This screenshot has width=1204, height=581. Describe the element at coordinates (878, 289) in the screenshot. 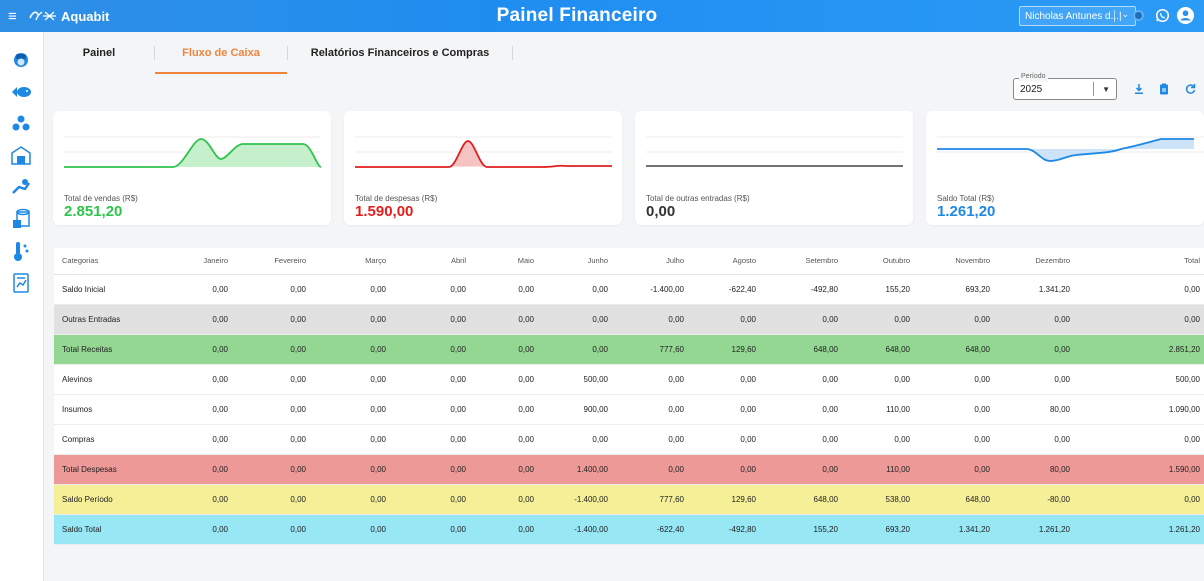

I see `table-cell: 155,20` at that location.